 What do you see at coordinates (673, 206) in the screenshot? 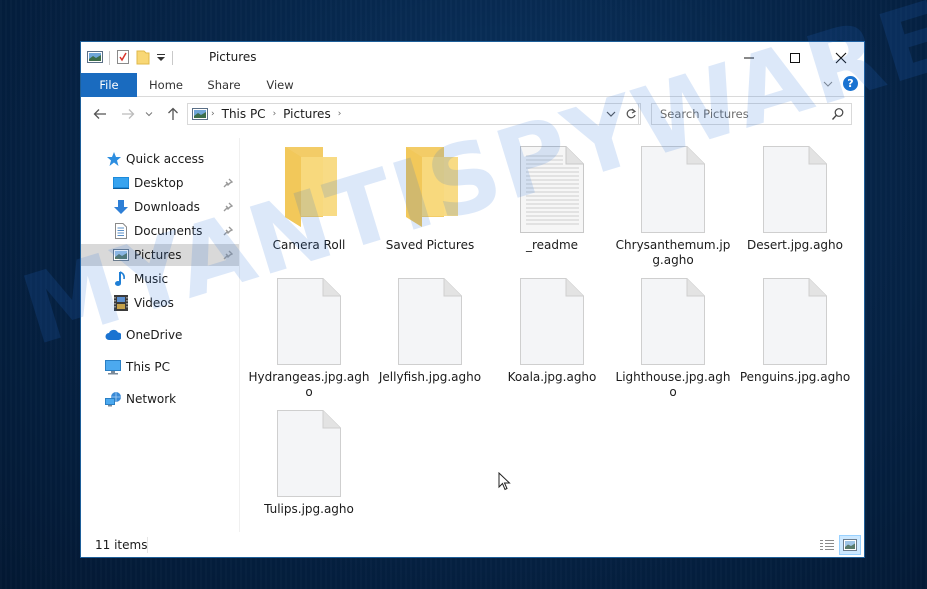
I see `file-item-encrypted: Chrysanthemum.jpg.agho` at bounding box center [673, 206].